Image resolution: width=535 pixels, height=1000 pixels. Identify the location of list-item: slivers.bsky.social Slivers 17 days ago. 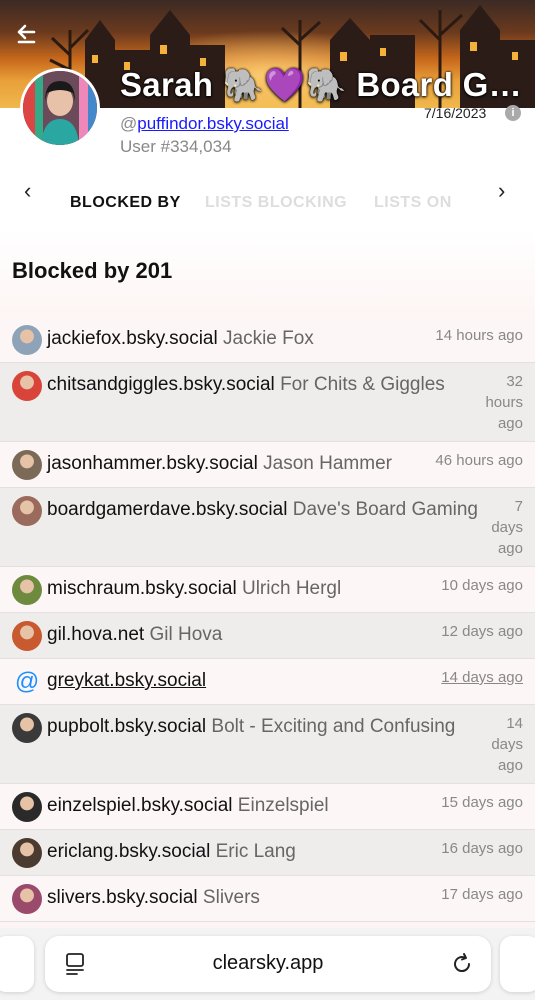
(267, 899).